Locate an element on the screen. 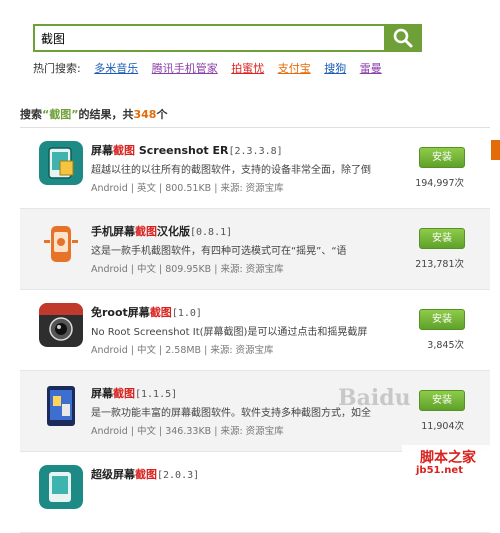 The width and height of the screenshot is (500, 533). app-description: 超越以往的以往所有的截图软件，支持的设备非常全面，除了倒 is located at coordinates (231, 170).